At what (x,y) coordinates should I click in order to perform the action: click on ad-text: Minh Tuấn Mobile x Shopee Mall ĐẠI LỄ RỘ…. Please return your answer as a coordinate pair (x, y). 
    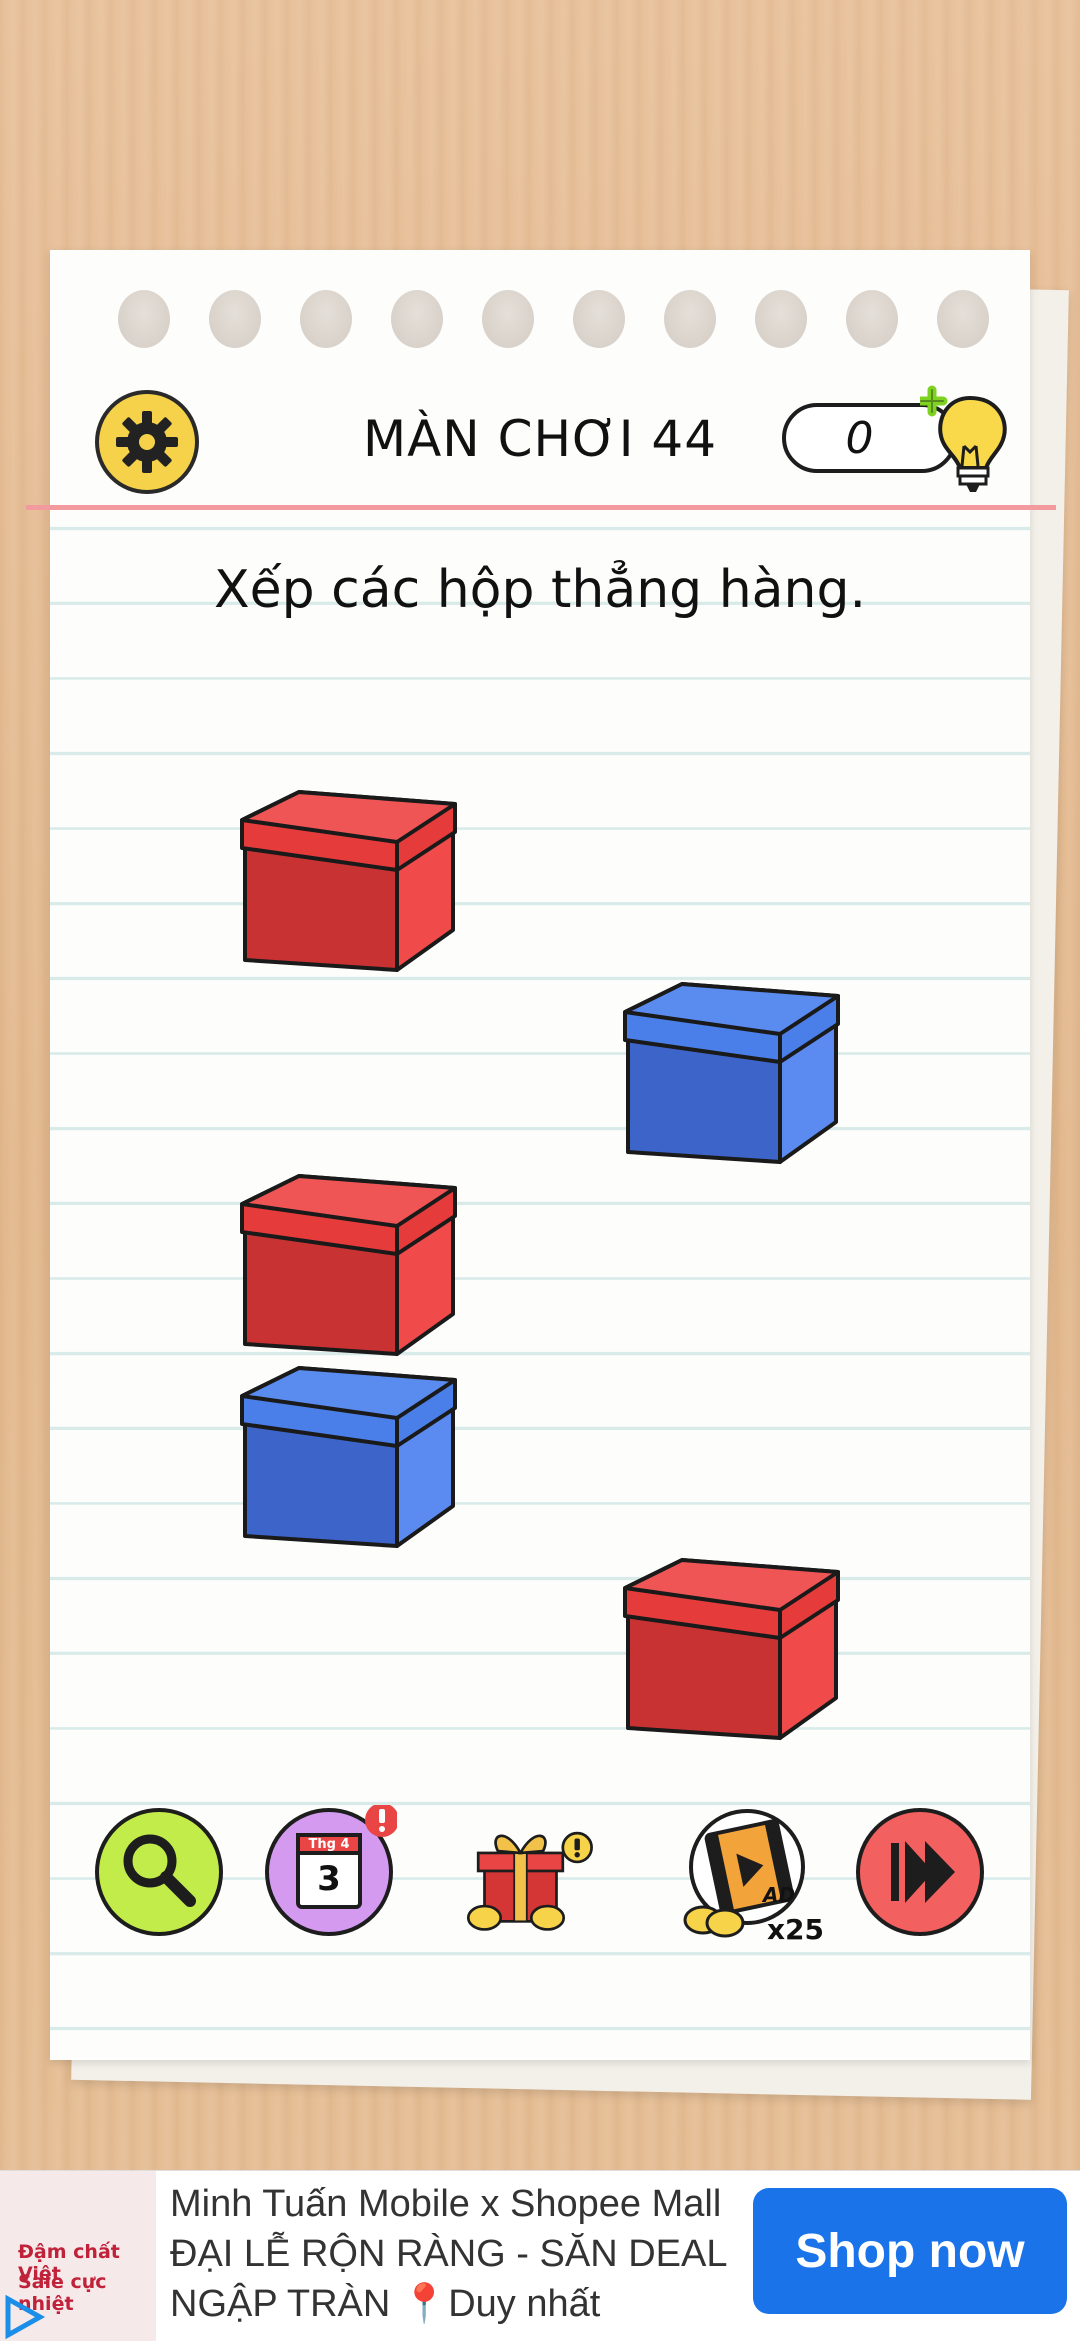
    Looking at the image, I should click on (448, 2254).